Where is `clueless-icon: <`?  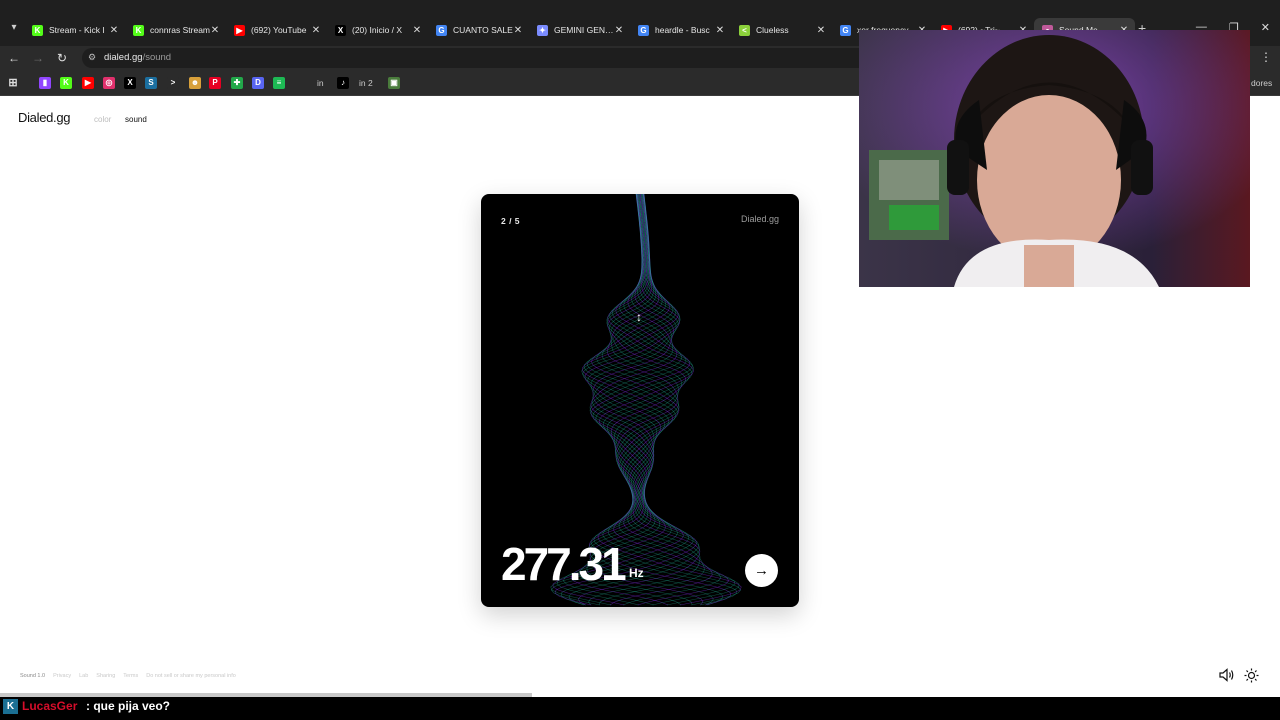
clueless-icon: < is located at coordinates (744, 30).